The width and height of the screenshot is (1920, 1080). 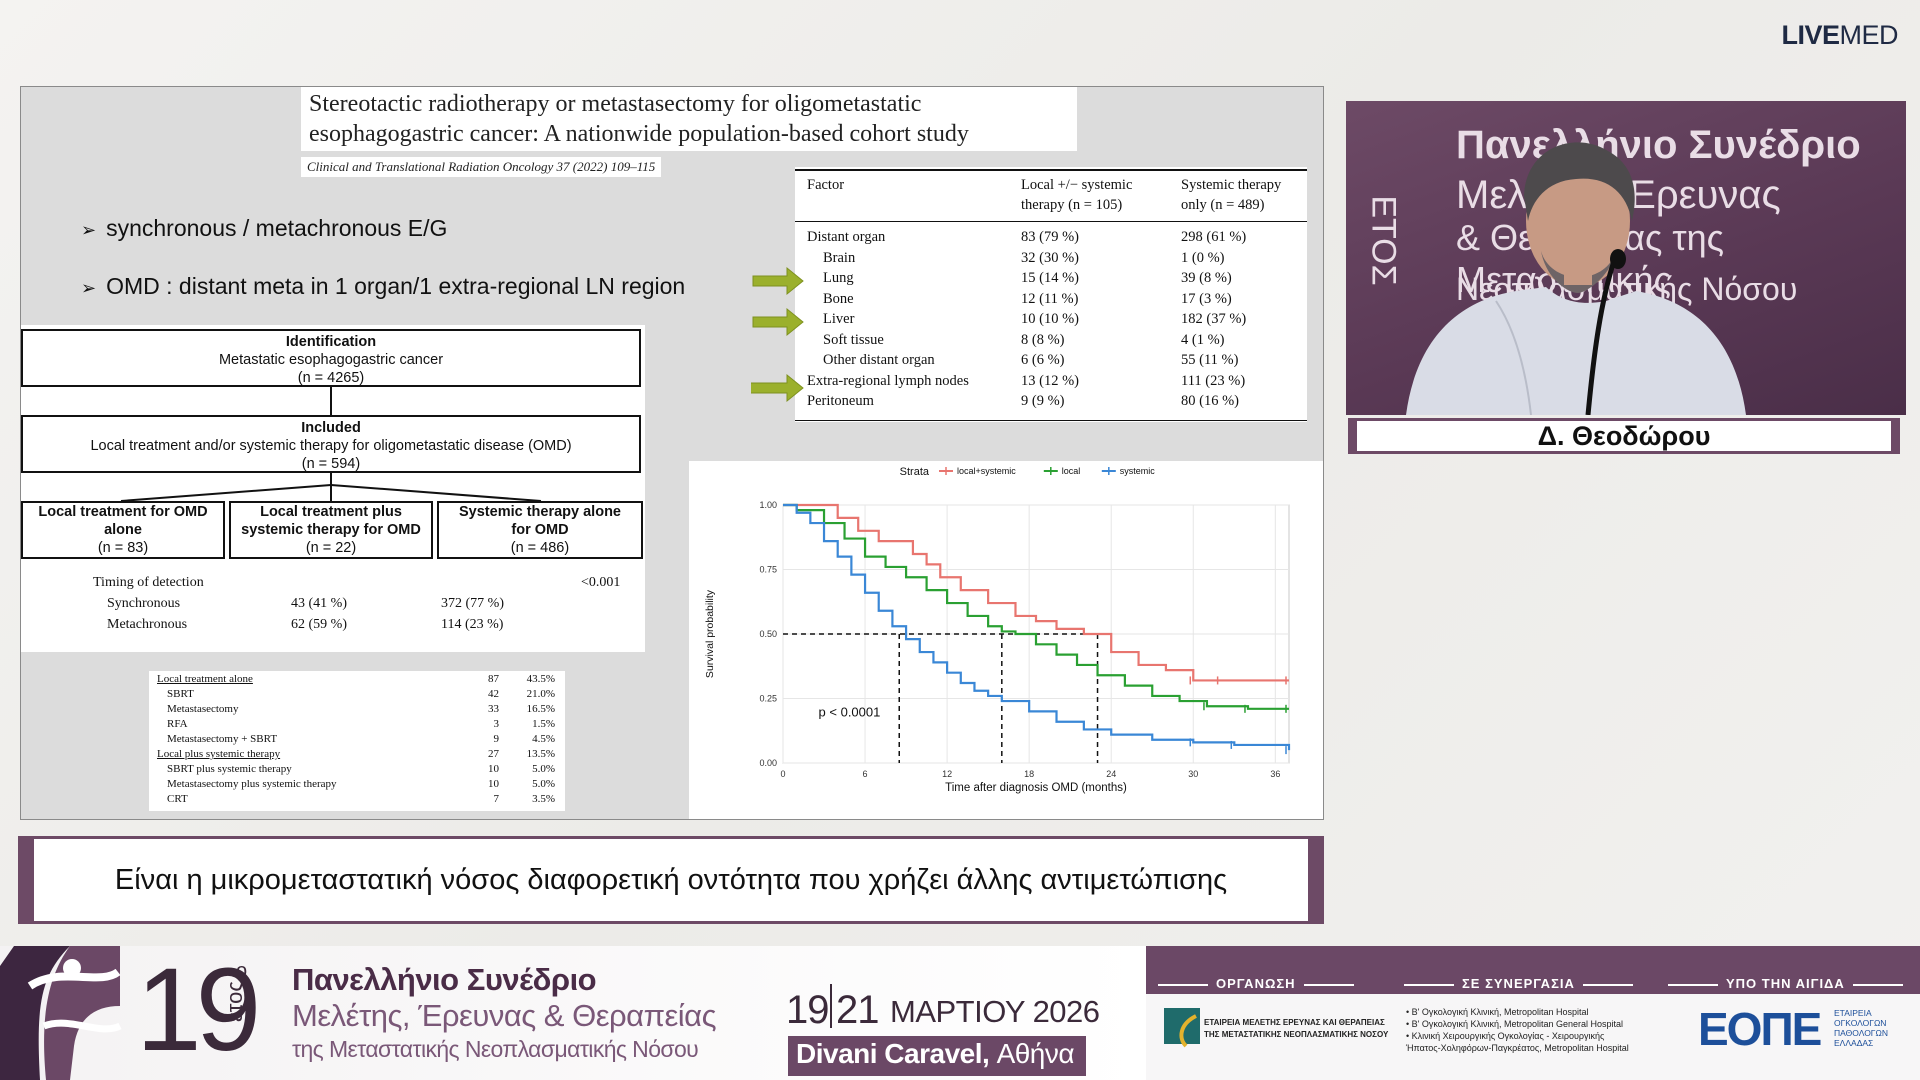 I want to click on branch-systemic-line2: for OMD, so click(x=540, y=530).